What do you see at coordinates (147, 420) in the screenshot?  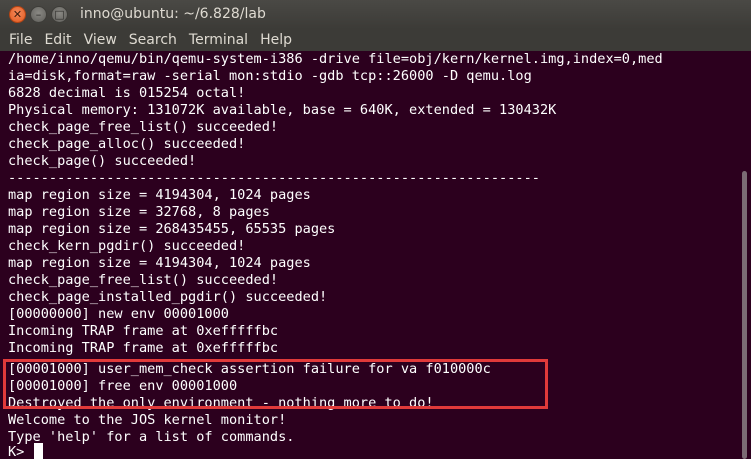 I see `terminal-line: Welcome to the JOS kernel monitor!` at bounding box center [147, 420].